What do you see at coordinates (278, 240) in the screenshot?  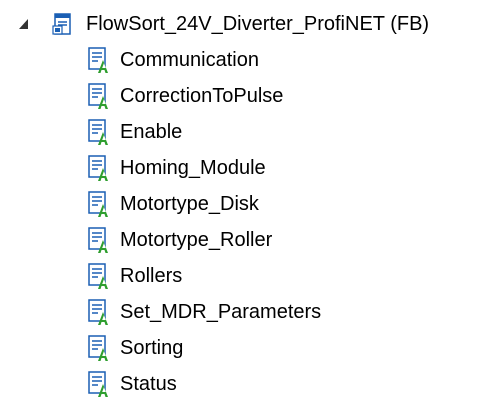 I see `tree-node-motortype-roller: Motortype_Roller` at bounding box center [278, 240].